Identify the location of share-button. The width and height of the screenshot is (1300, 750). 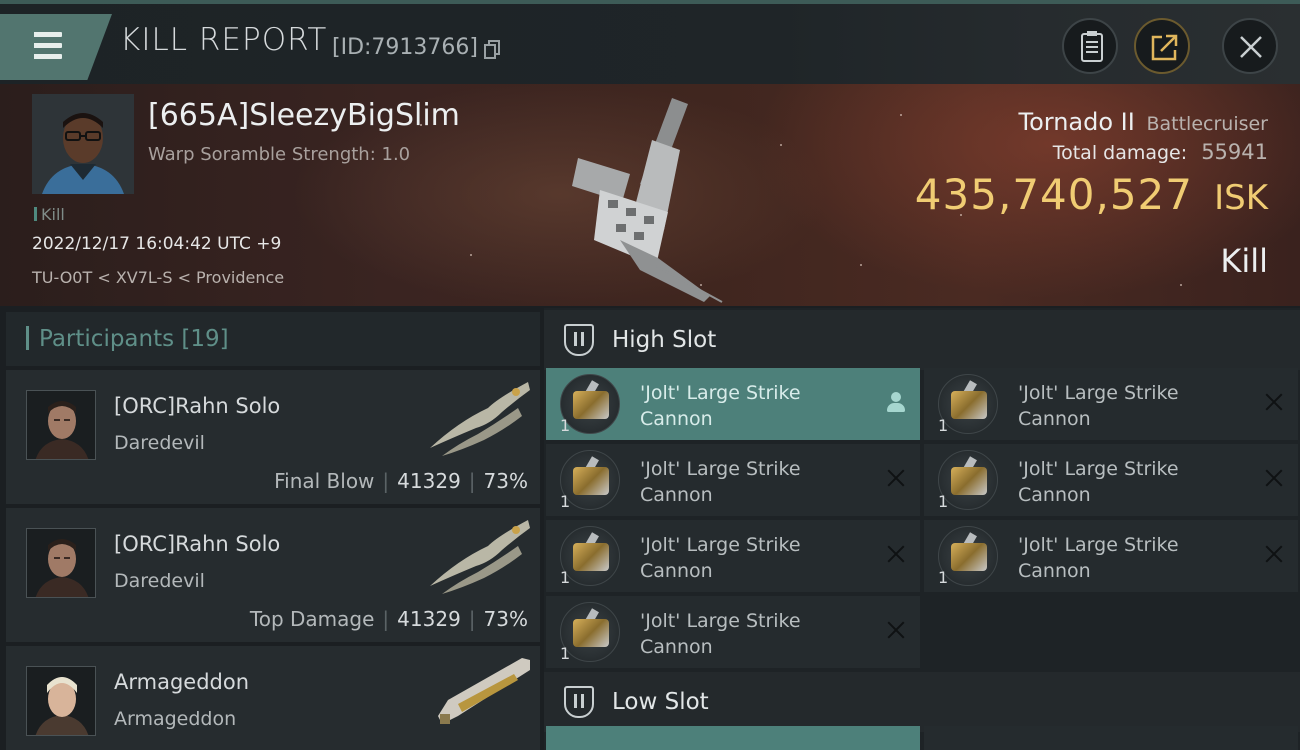
(1162, 46).